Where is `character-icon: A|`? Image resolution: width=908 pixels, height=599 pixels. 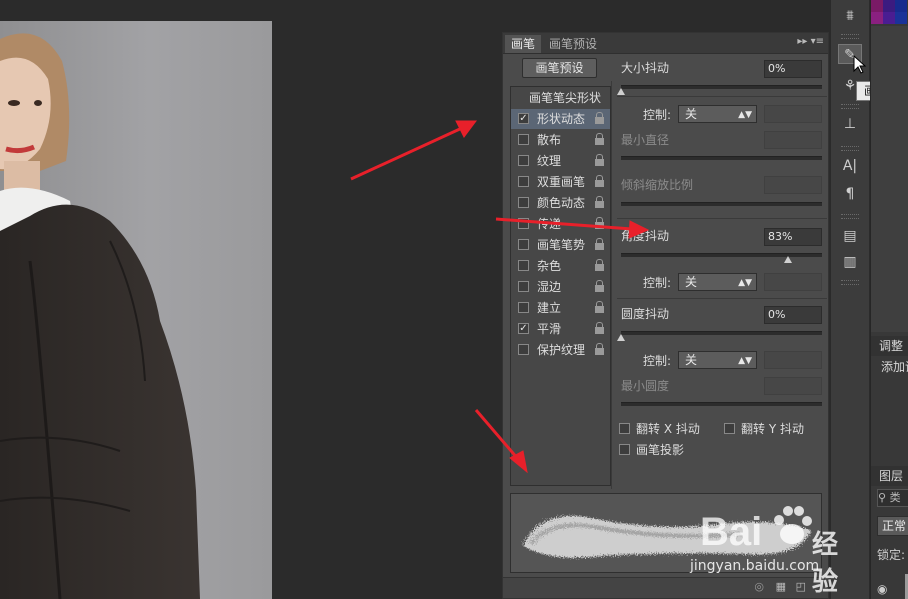
character-icon: A| is located at coordinates (850, 166).